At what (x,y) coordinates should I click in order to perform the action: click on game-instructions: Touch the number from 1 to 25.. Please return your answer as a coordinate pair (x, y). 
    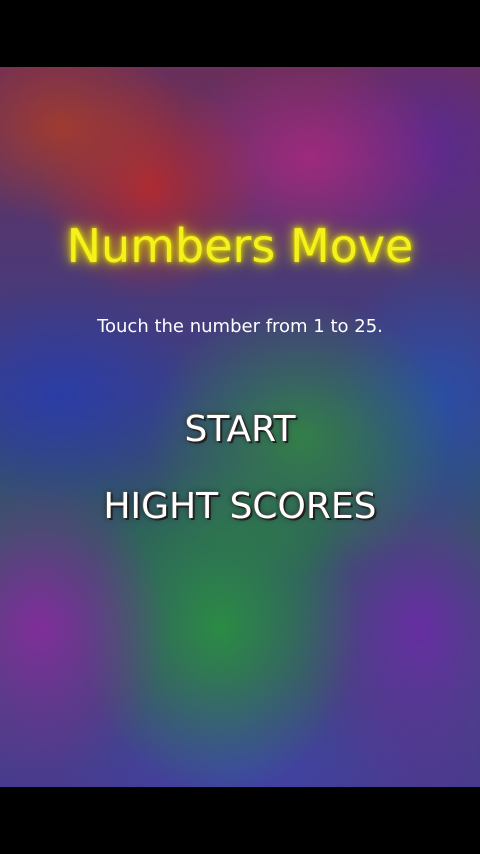
    Looking at the image, I should click on (240, 326).